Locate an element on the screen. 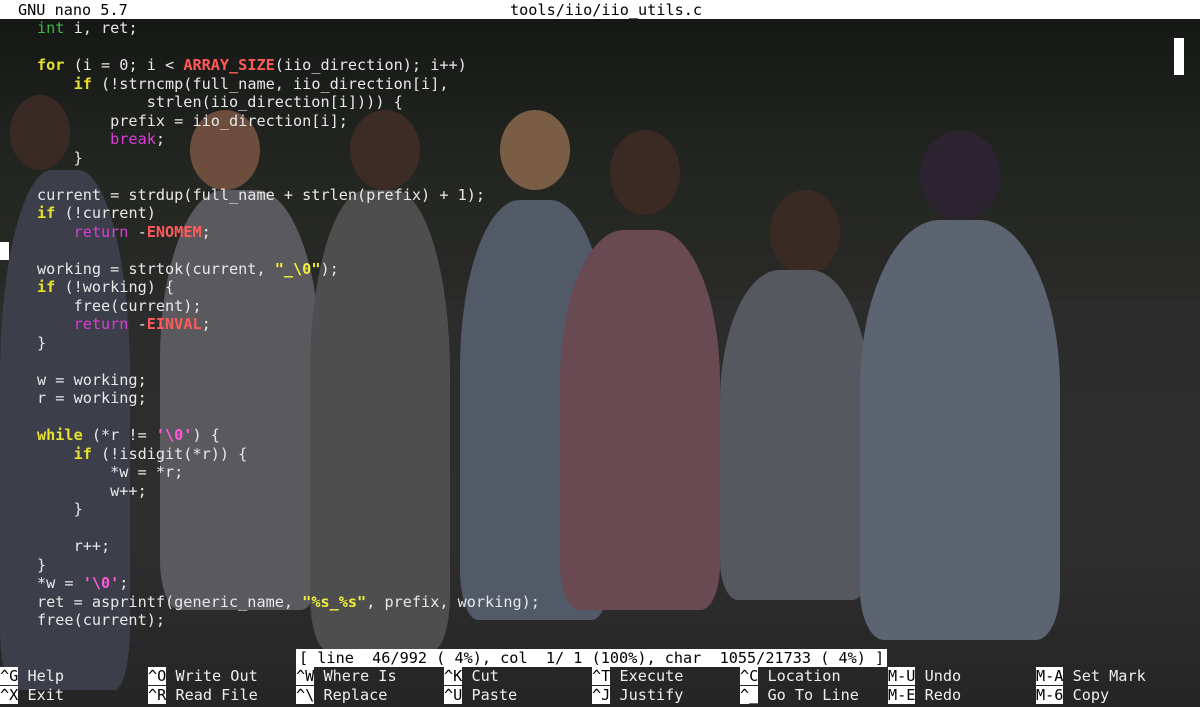 Image resolution: width=1200 pixels, height=707 pixels. shortcut-redo: M-E Redo is located at coordinates (924, 695).